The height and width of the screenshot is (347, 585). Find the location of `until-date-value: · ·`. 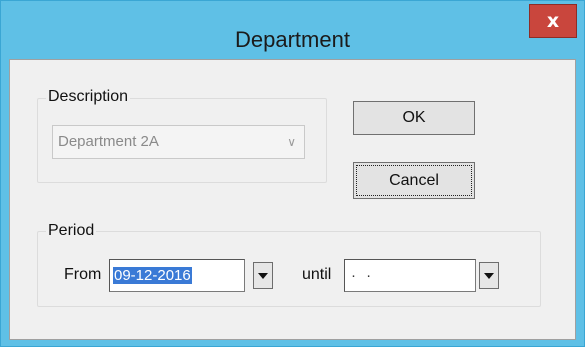

until-date-value: · · is located at coordinates (363, 275).